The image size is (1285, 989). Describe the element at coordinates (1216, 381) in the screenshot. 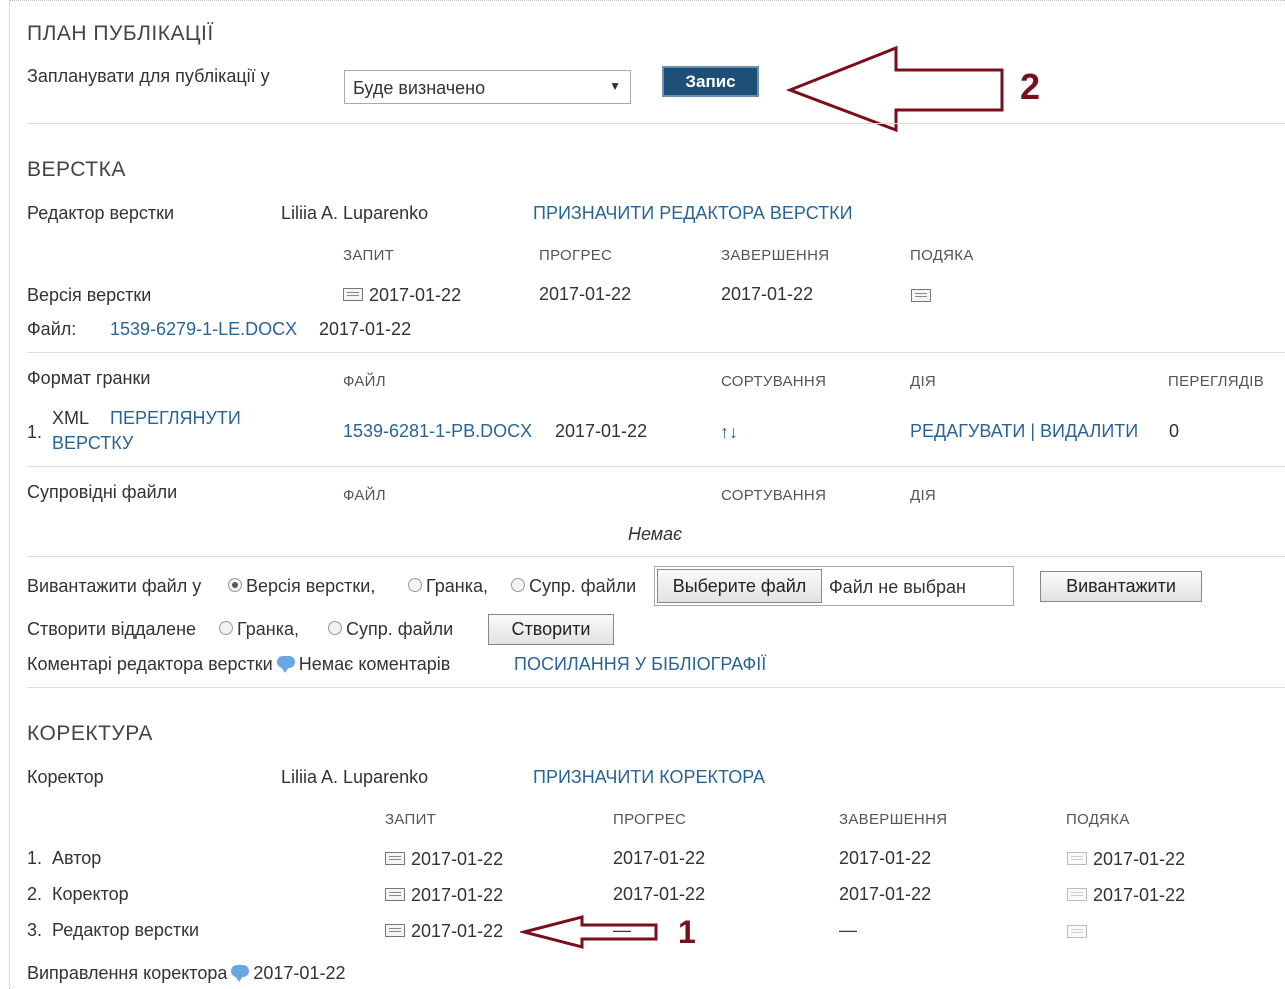

I see `galley-col-views: ПЕРЕГЛЯДІВ` at that location.